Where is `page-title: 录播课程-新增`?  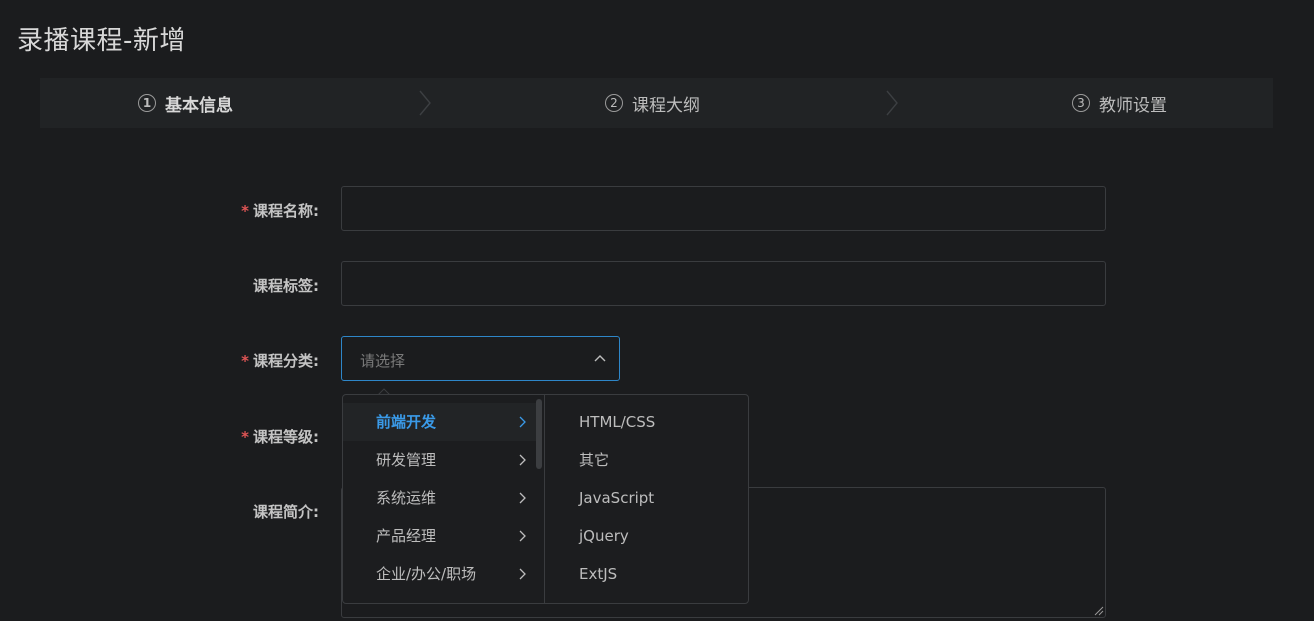 page-title: 录播课程-新增 is located at coordinates (101, 41).